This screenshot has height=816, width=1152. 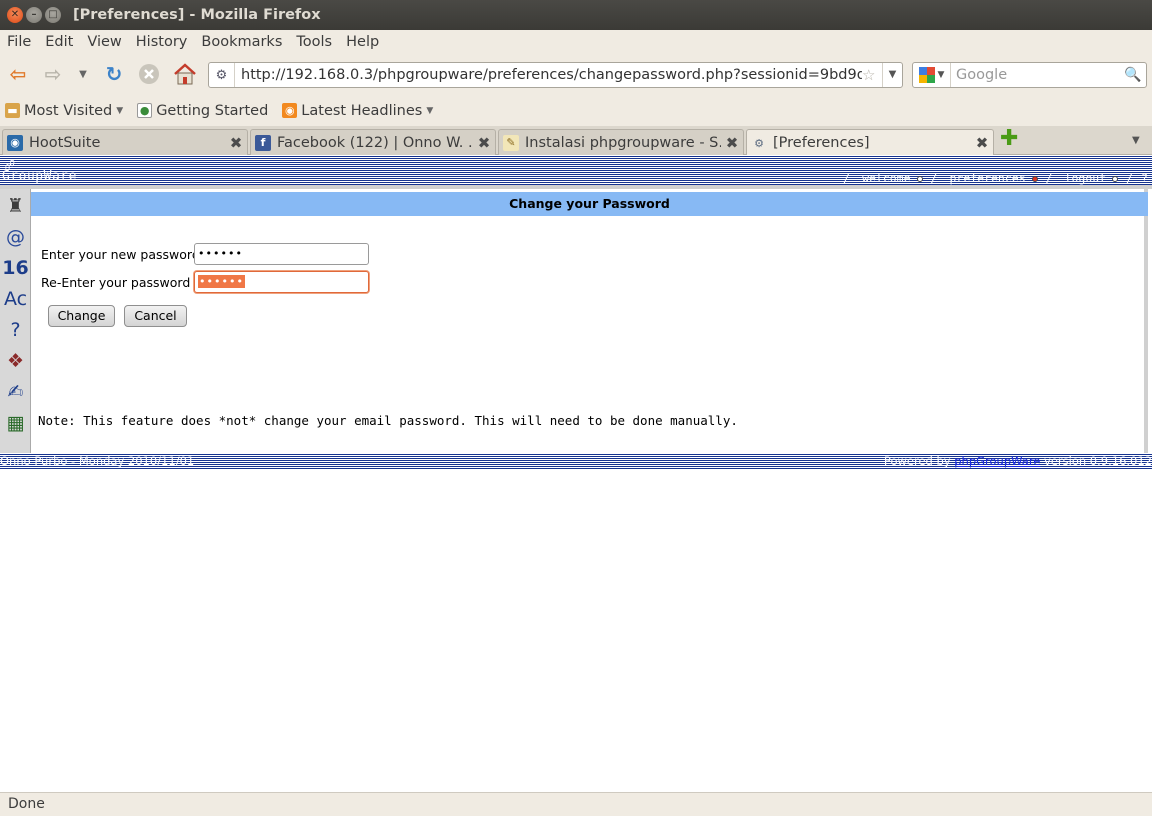 What do you see at coordinates (83, 74) in the screenshot?
I see `history-dropdown-icon: ▼` at bounding box center [83, 74].